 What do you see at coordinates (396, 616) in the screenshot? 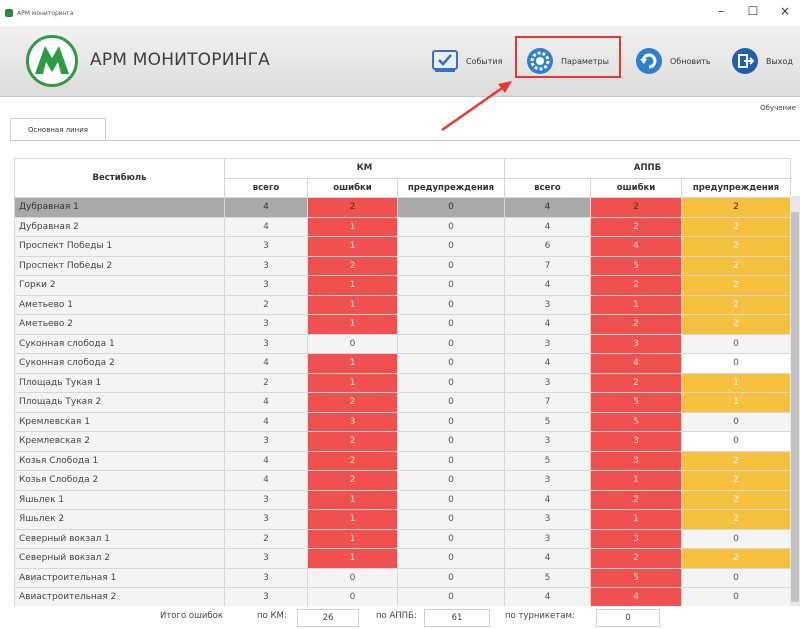
I see `appb-errors-label: по АППБ:` at bounding box center [396, 616].